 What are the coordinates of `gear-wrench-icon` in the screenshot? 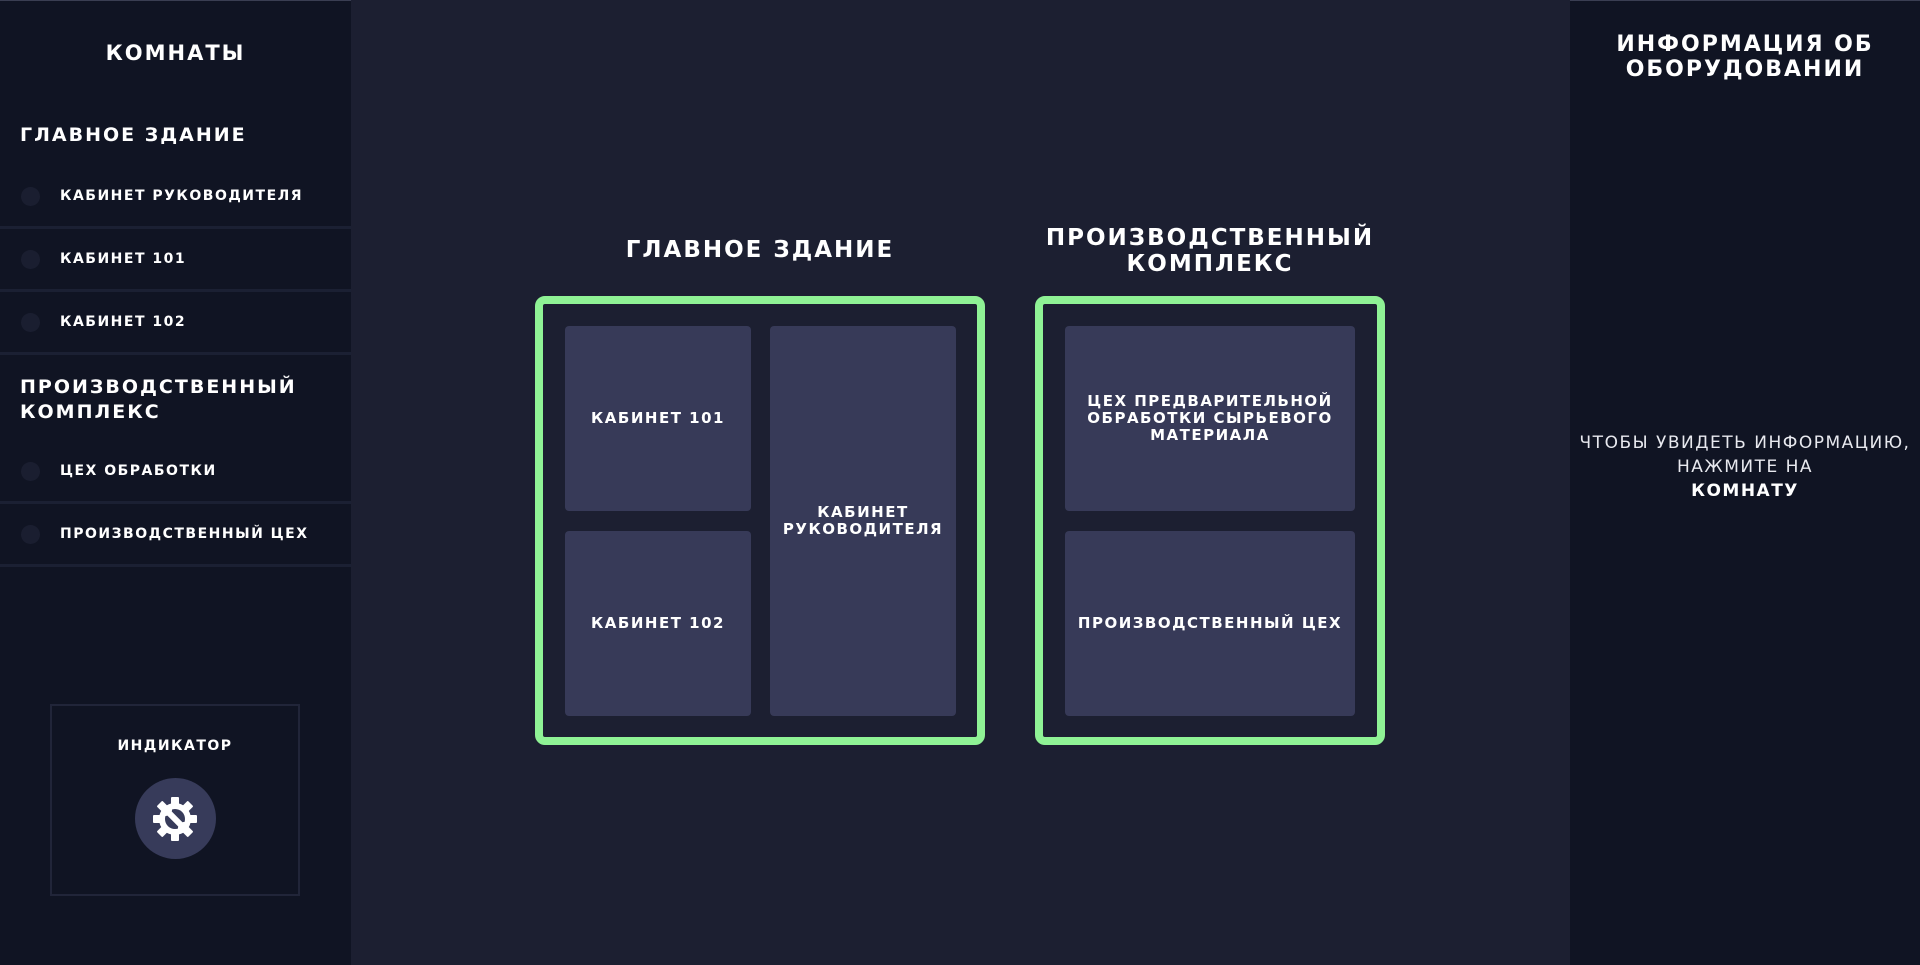 It's located at (175, 818).